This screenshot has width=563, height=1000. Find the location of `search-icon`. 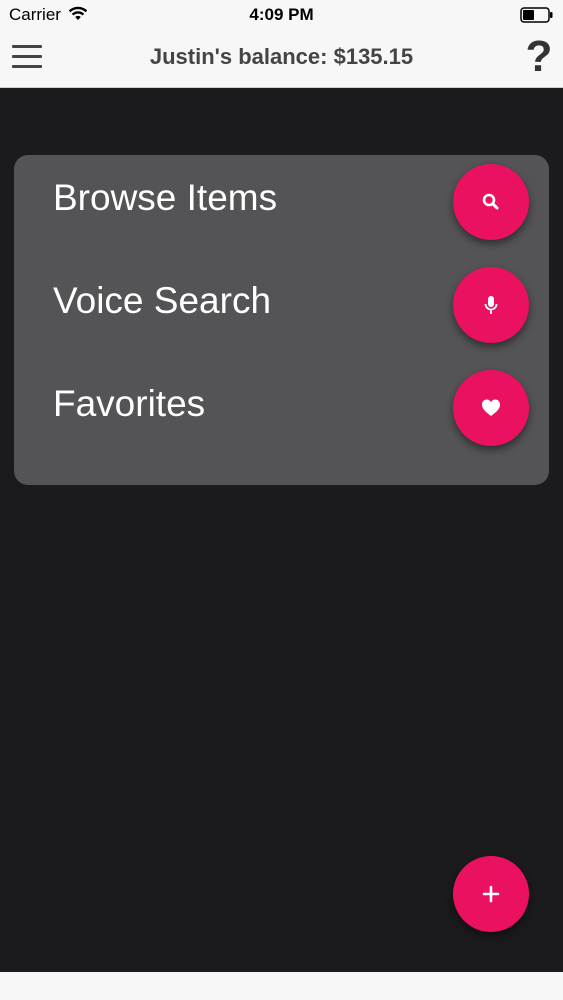

search-icon is located at coordinates (490, 201).